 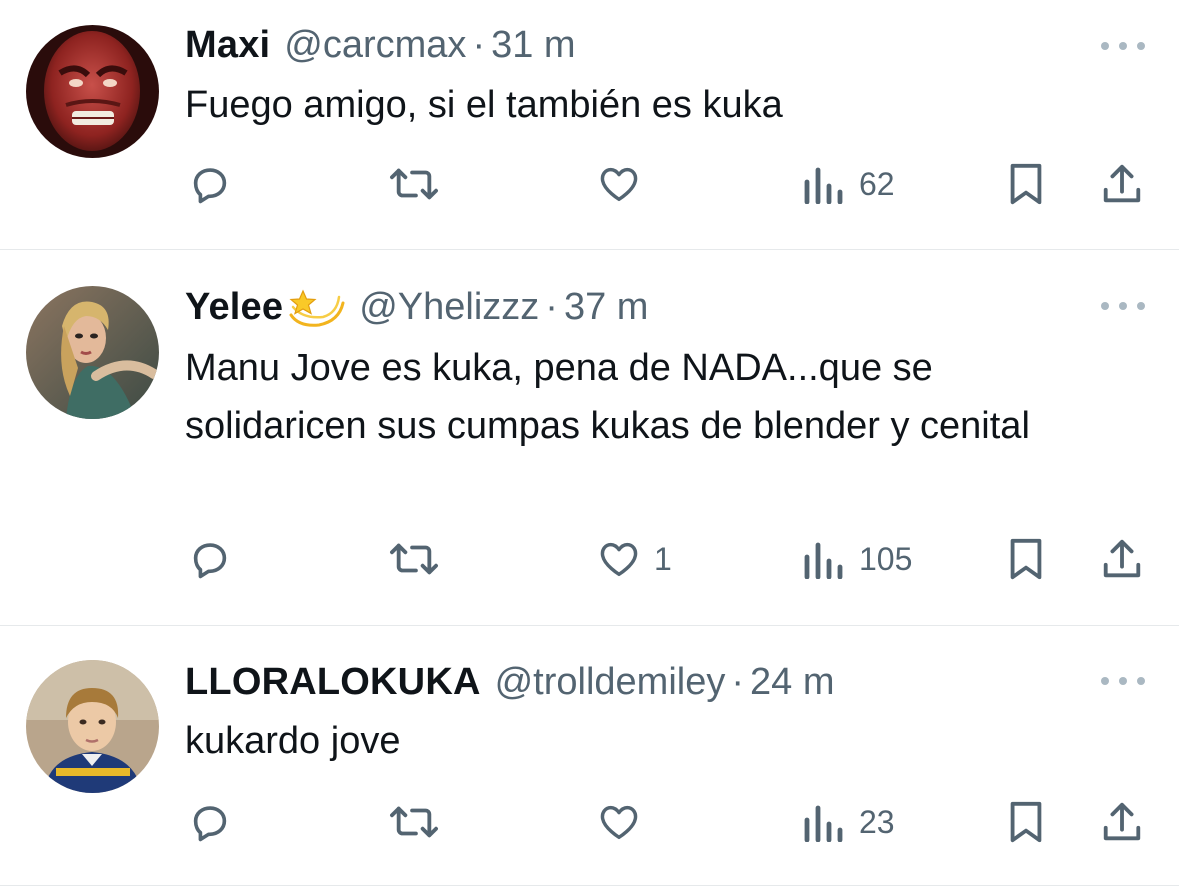 I want to click on like-button: 1, so click(x=634, y=559).